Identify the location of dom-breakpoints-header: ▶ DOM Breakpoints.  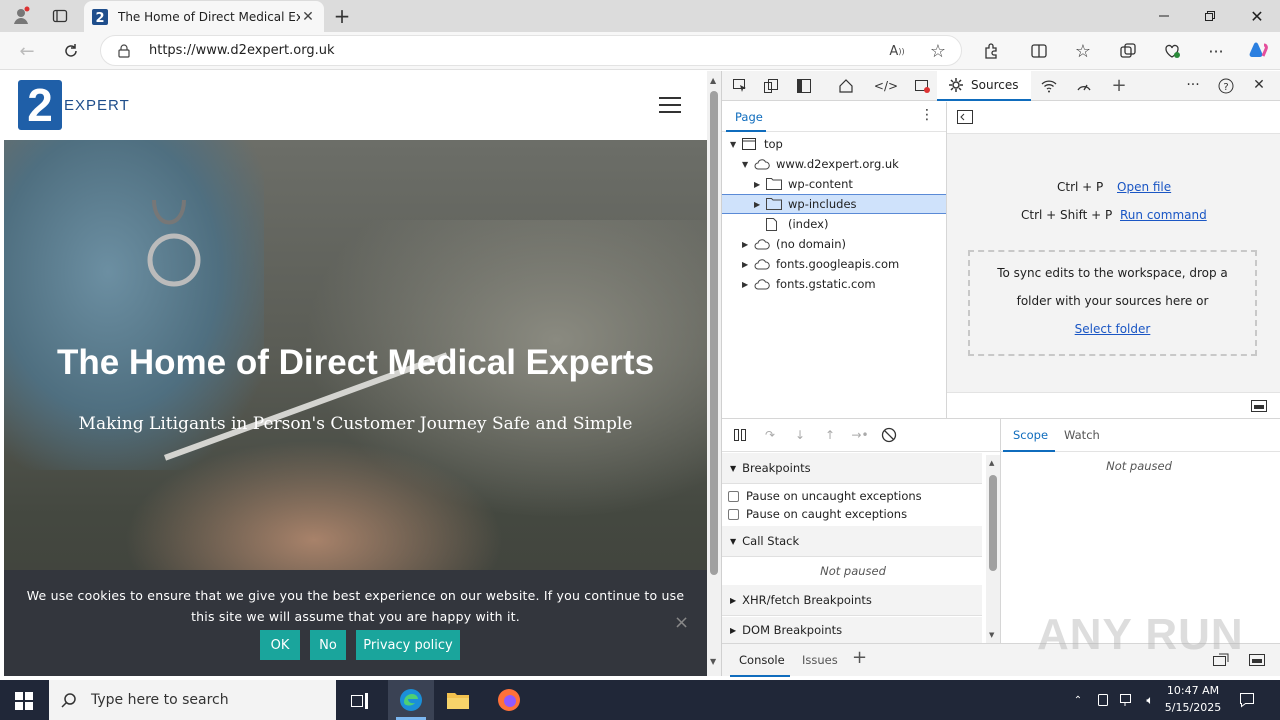
(852, 630).